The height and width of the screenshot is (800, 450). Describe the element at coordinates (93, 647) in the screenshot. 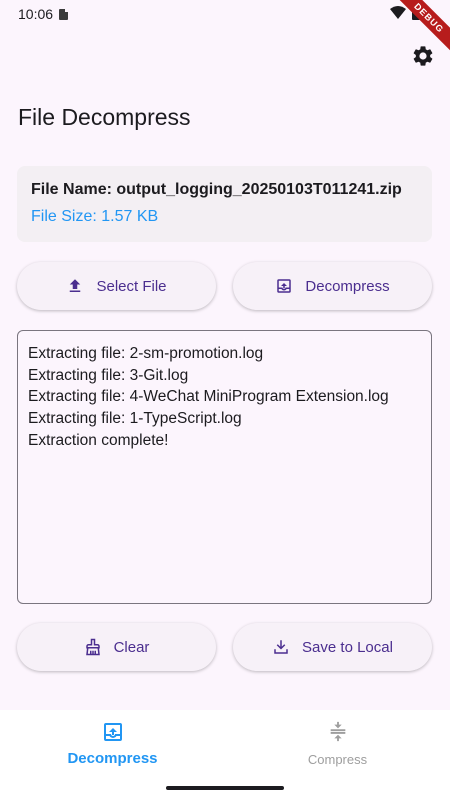

I see `broom-icon` at that location.